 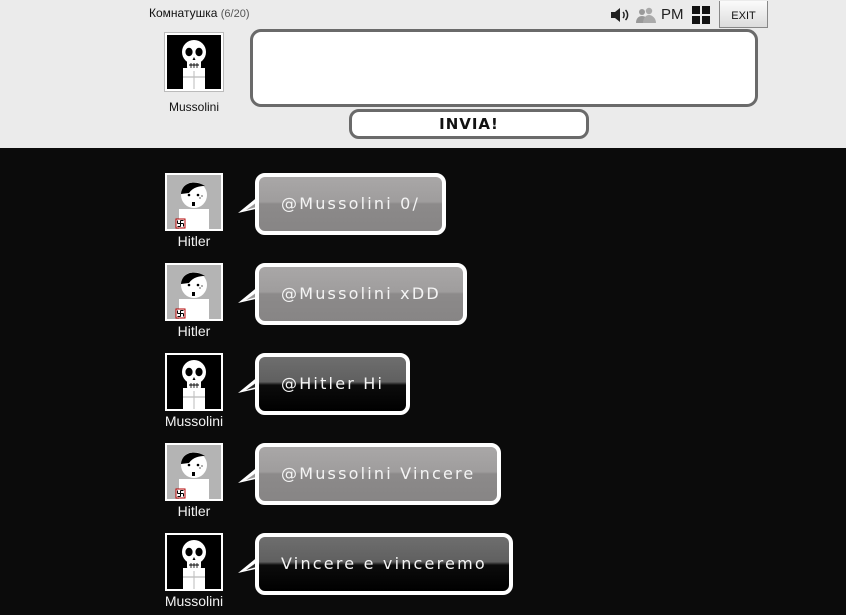 I want to click on my-username: Mussolini, so click(x=193, y=107).